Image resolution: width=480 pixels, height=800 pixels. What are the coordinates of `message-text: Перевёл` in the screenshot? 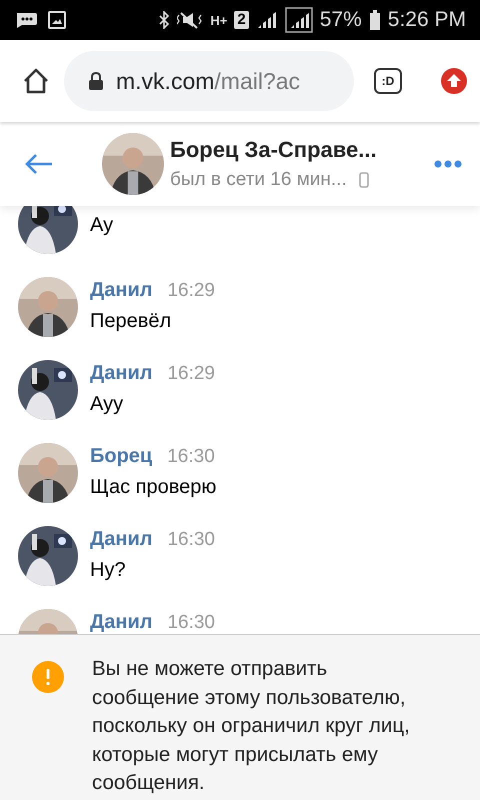 It's located at (131, 321).